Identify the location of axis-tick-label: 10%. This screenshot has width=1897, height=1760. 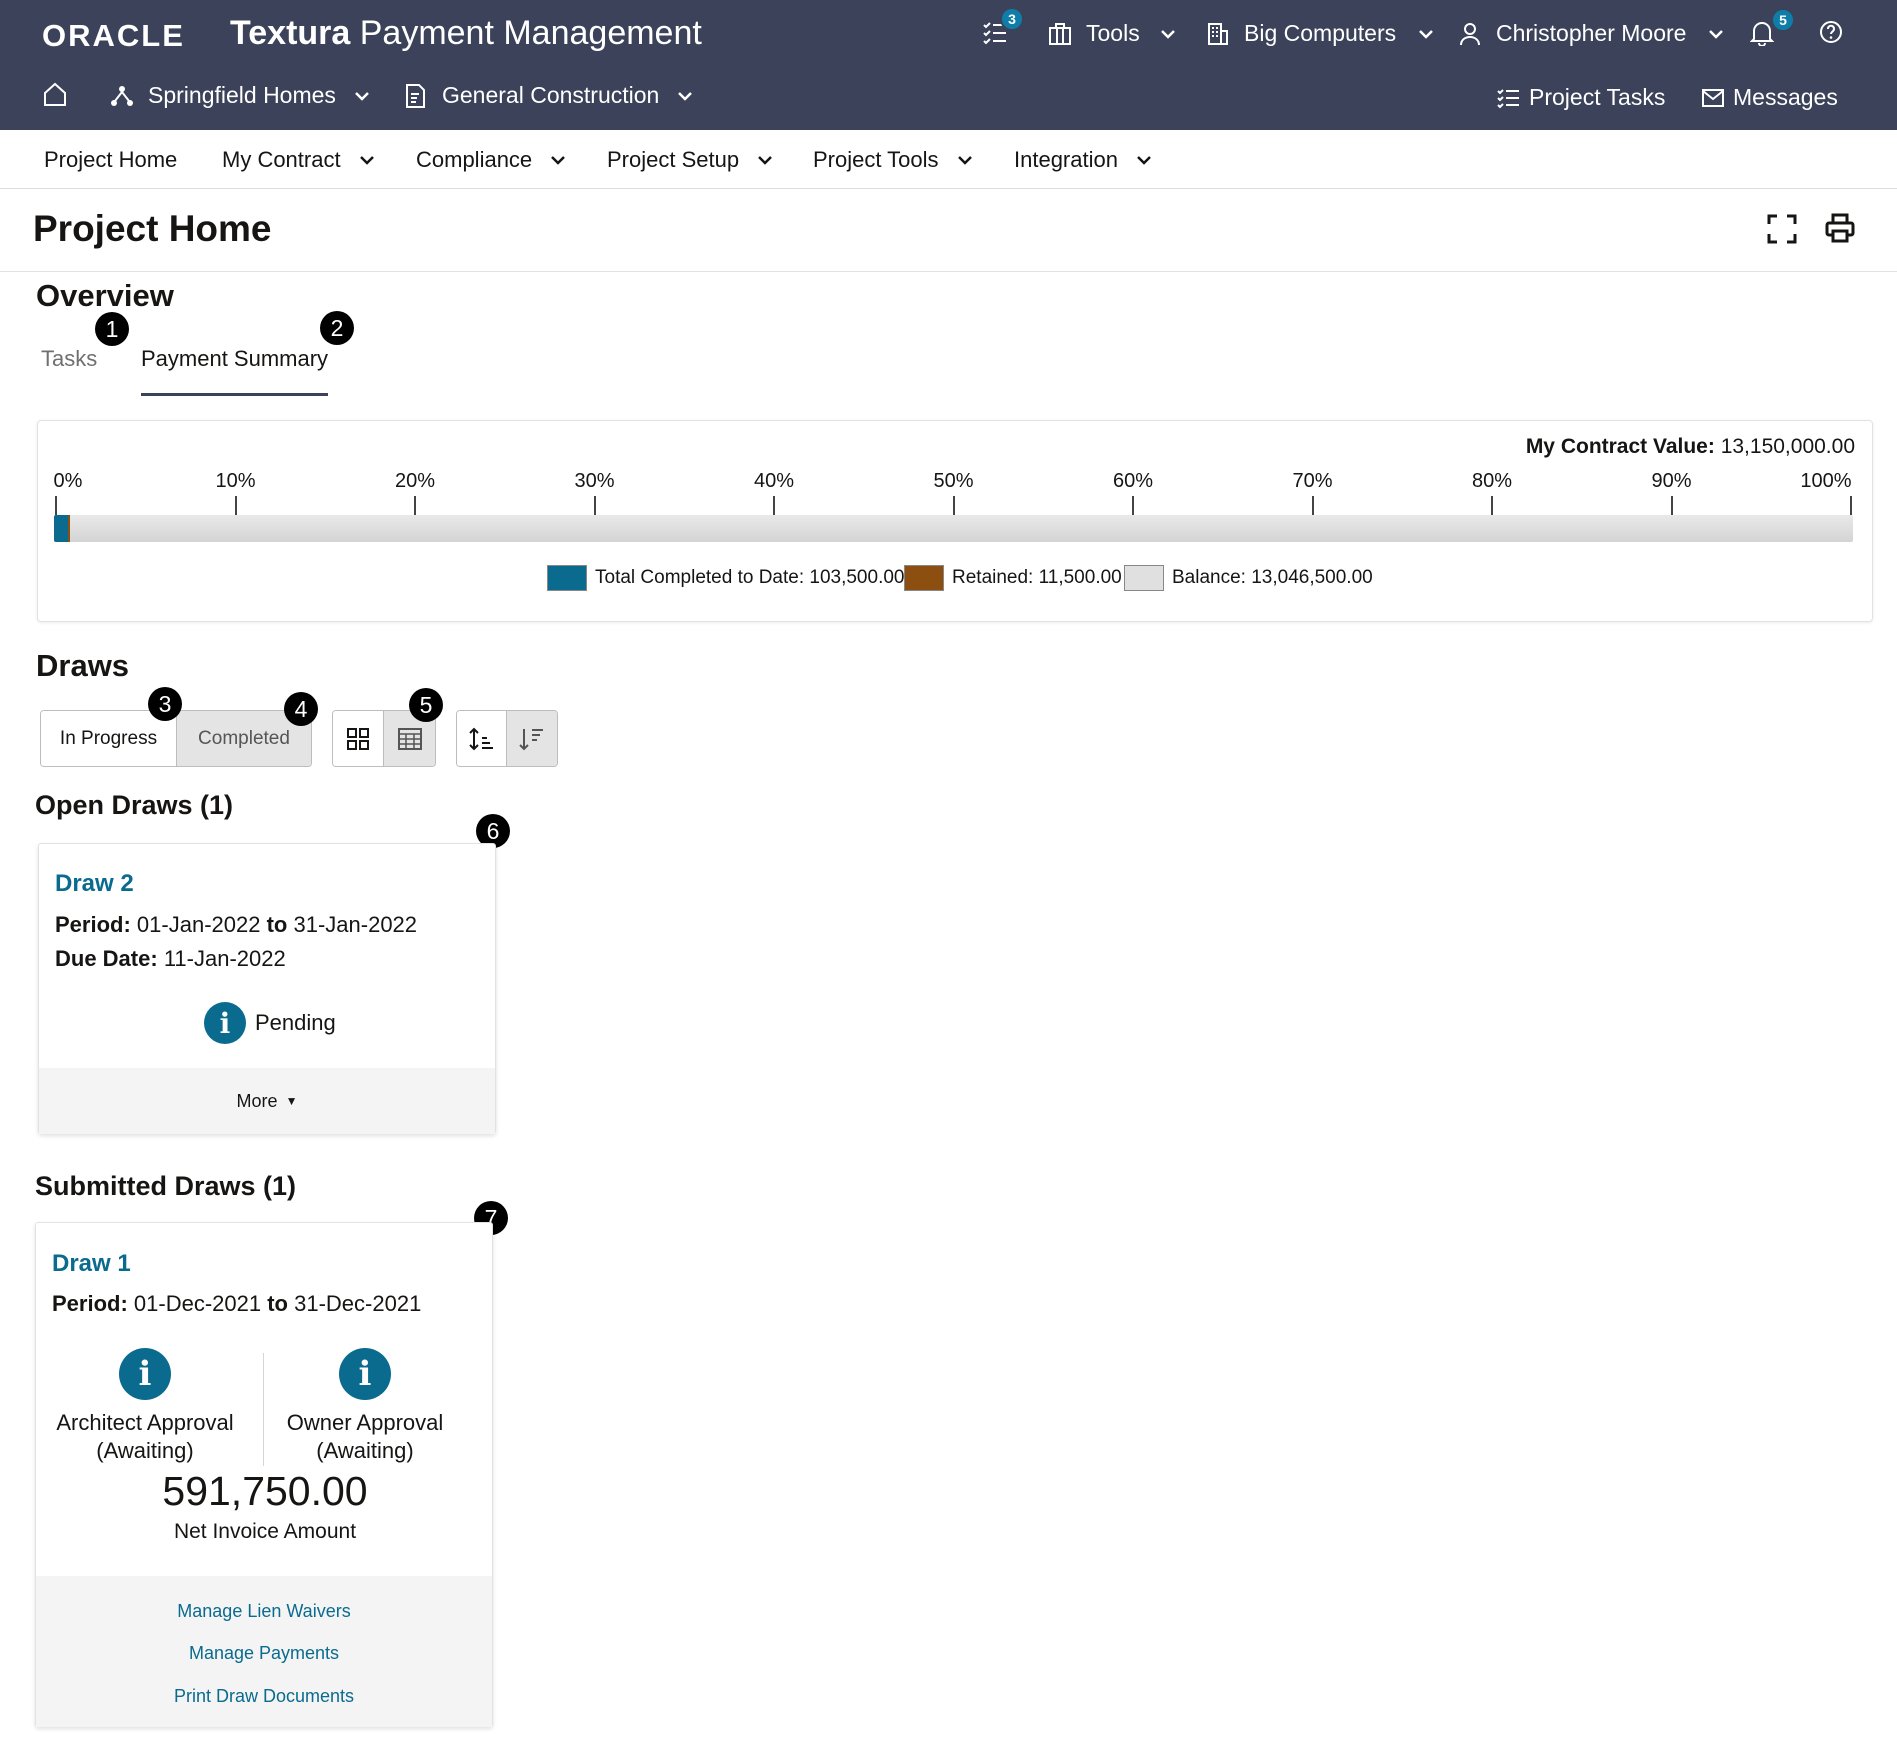
(235, 481).